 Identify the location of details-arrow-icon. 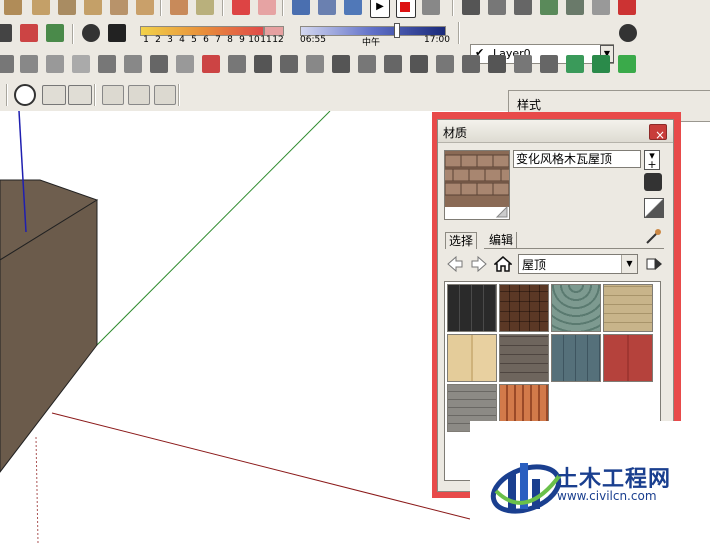
(655, 264).